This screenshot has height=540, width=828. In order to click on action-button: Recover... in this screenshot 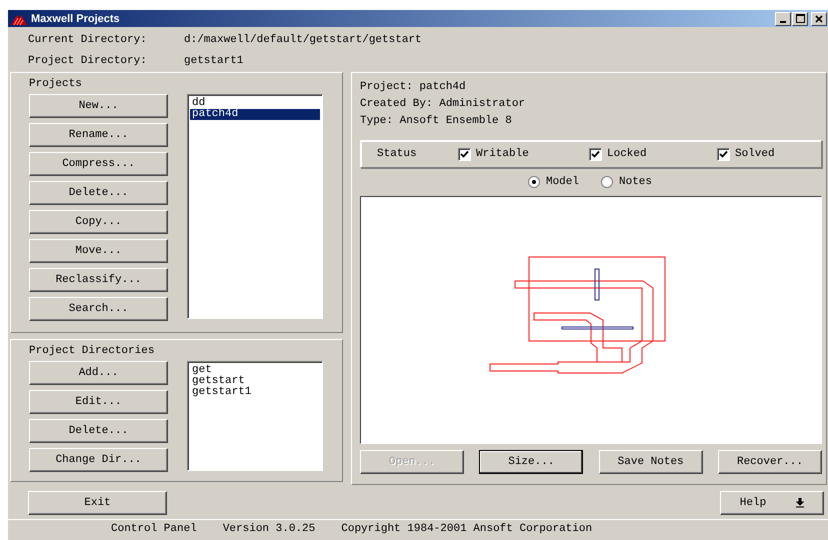, I will do `click(770, 462)`.